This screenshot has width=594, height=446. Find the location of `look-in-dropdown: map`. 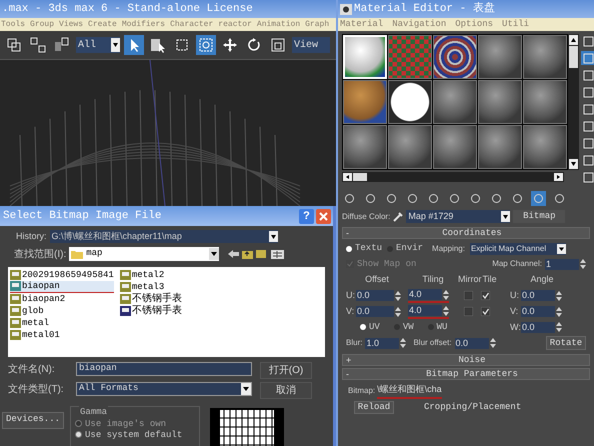

look-in-dropdown: map is located at coordinates (144, 254).